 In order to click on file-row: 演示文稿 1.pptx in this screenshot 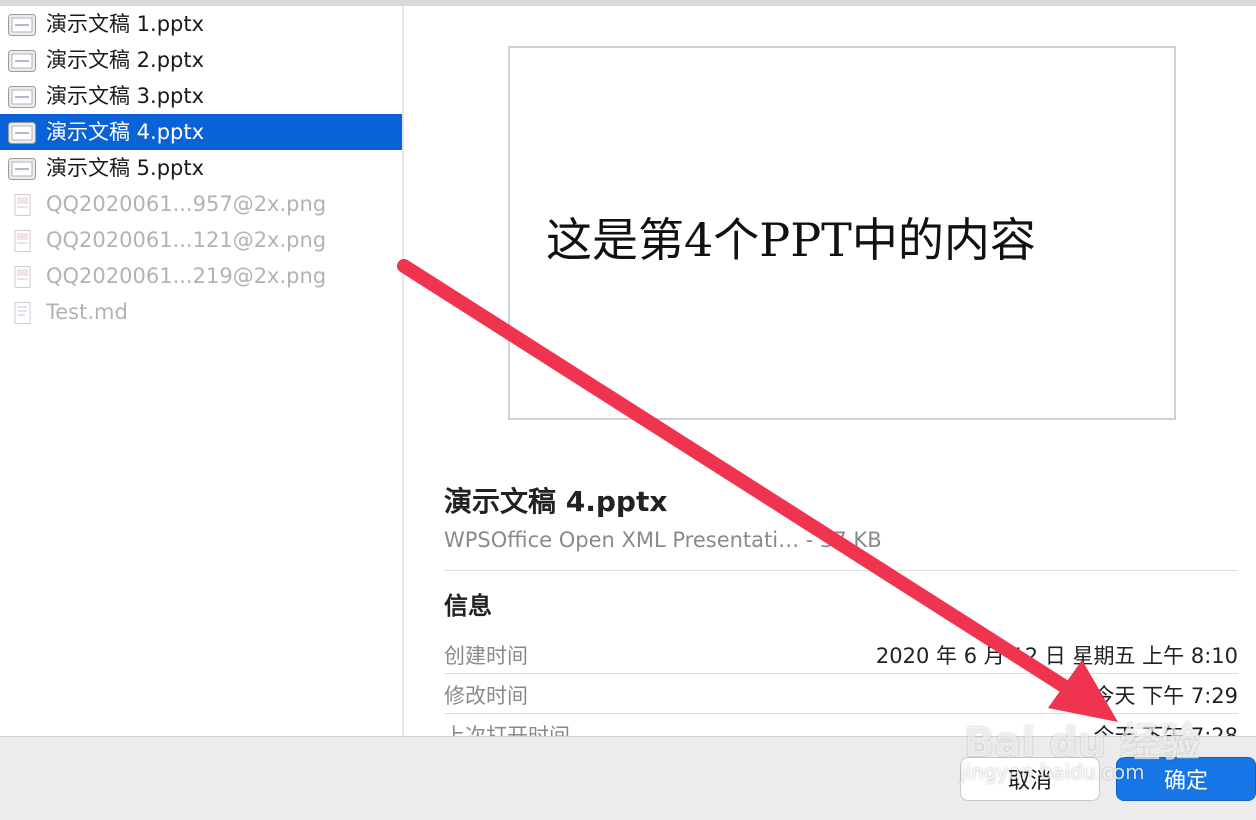, I will do `click(201, 24)`.